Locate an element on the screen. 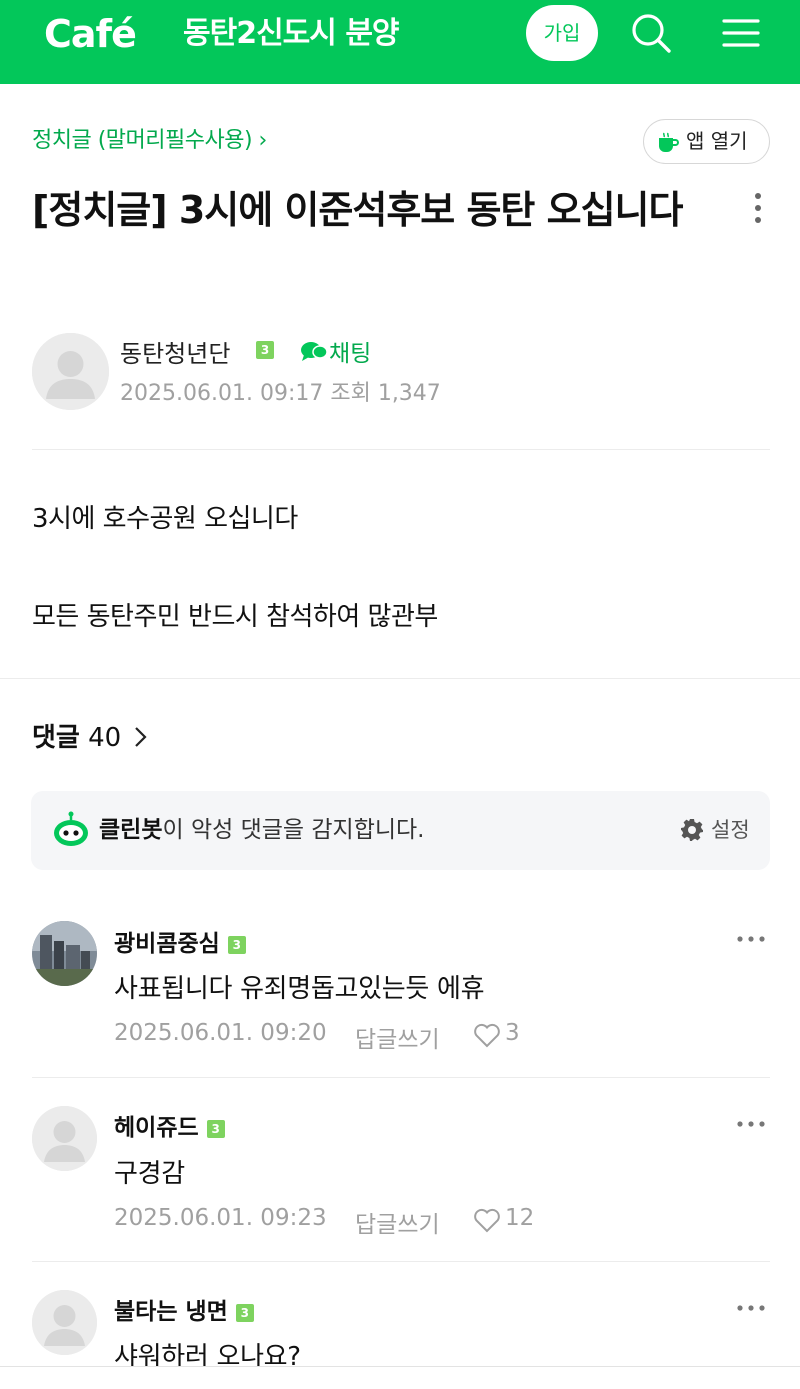  post-title: [정치글] 3시에 이준석후보 동탄 오십니다 is located at coordinates (357, 210).